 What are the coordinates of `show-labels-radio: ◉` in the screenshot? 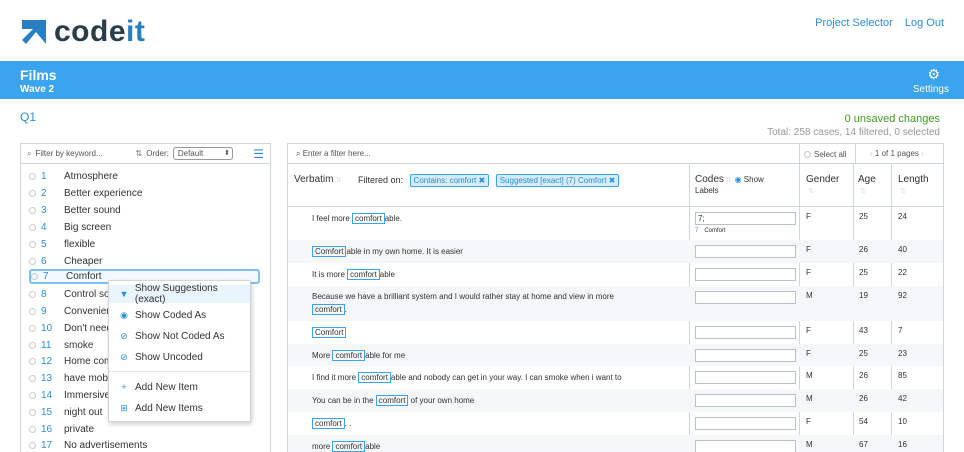 It's located at (738, 179).